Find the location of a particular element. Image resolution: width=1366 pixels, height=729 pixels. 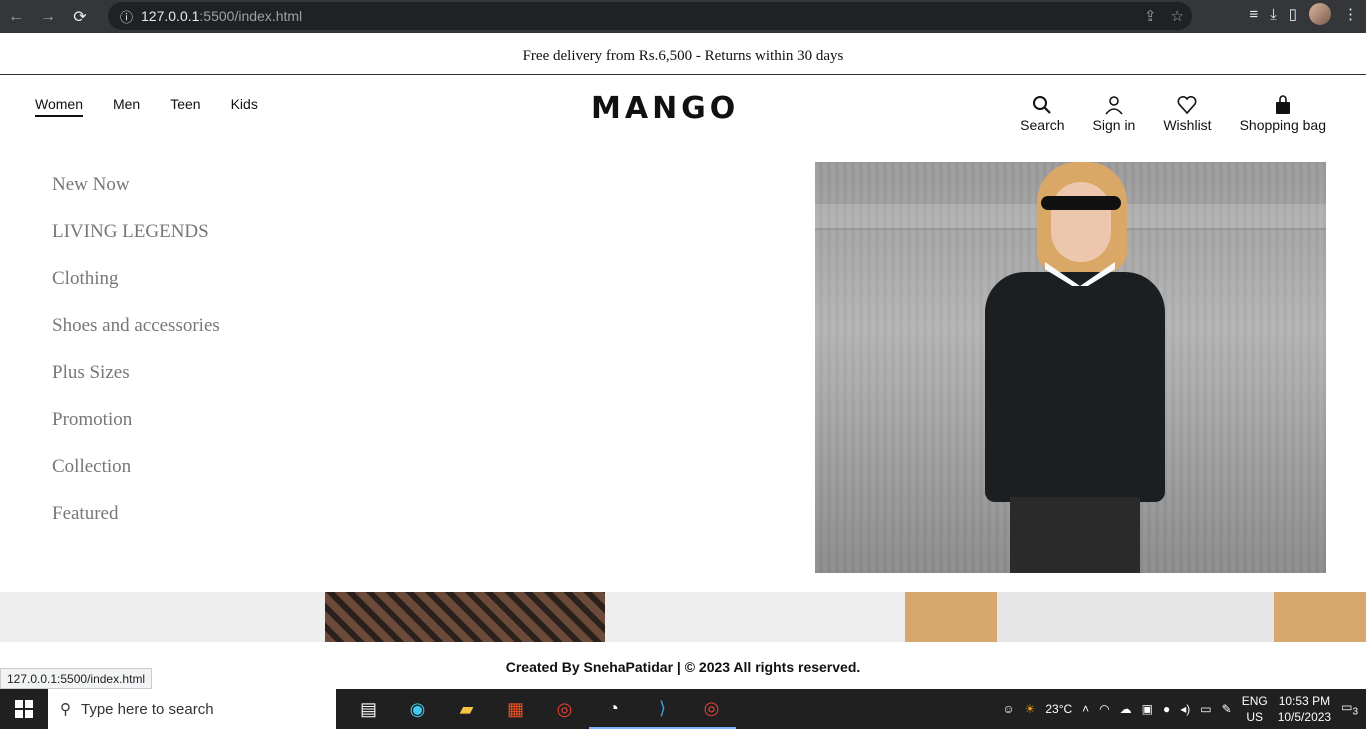

search-label: Search is located at coordinates (1042, 125).